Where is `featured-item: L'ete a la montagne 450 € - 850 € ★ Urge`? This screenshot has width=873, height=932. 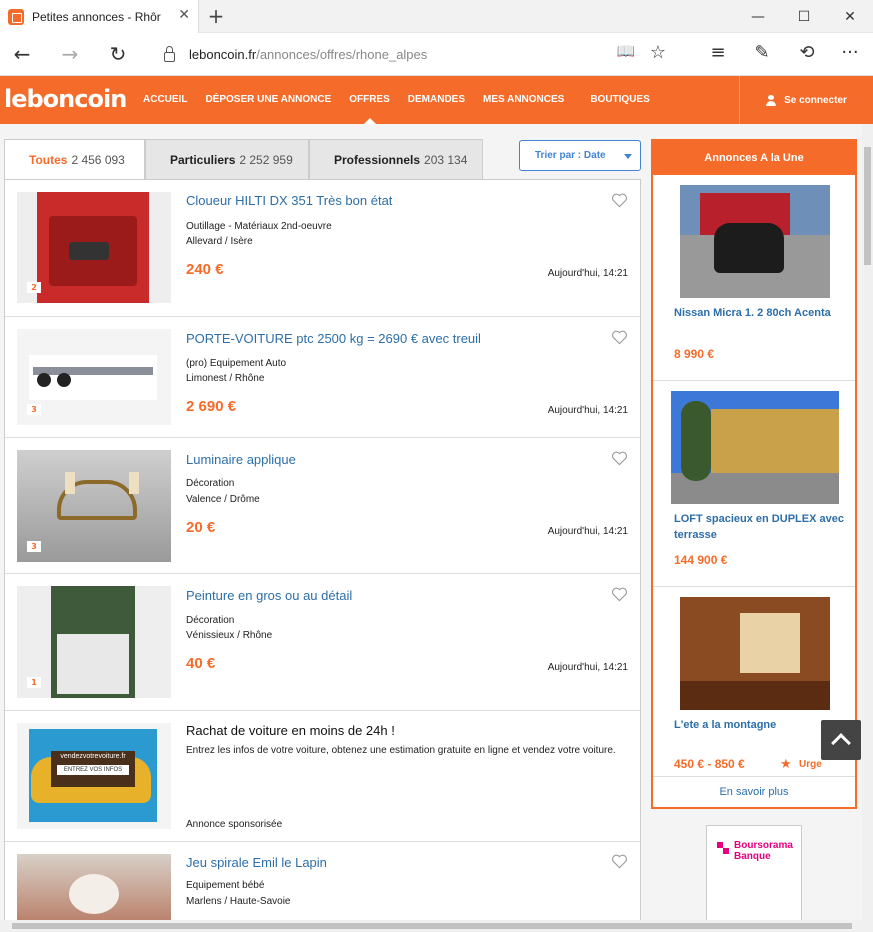 featured-item: L'ete a la montagne 450 € - 850 € ★ Urge is located at coordinates (754, 690).